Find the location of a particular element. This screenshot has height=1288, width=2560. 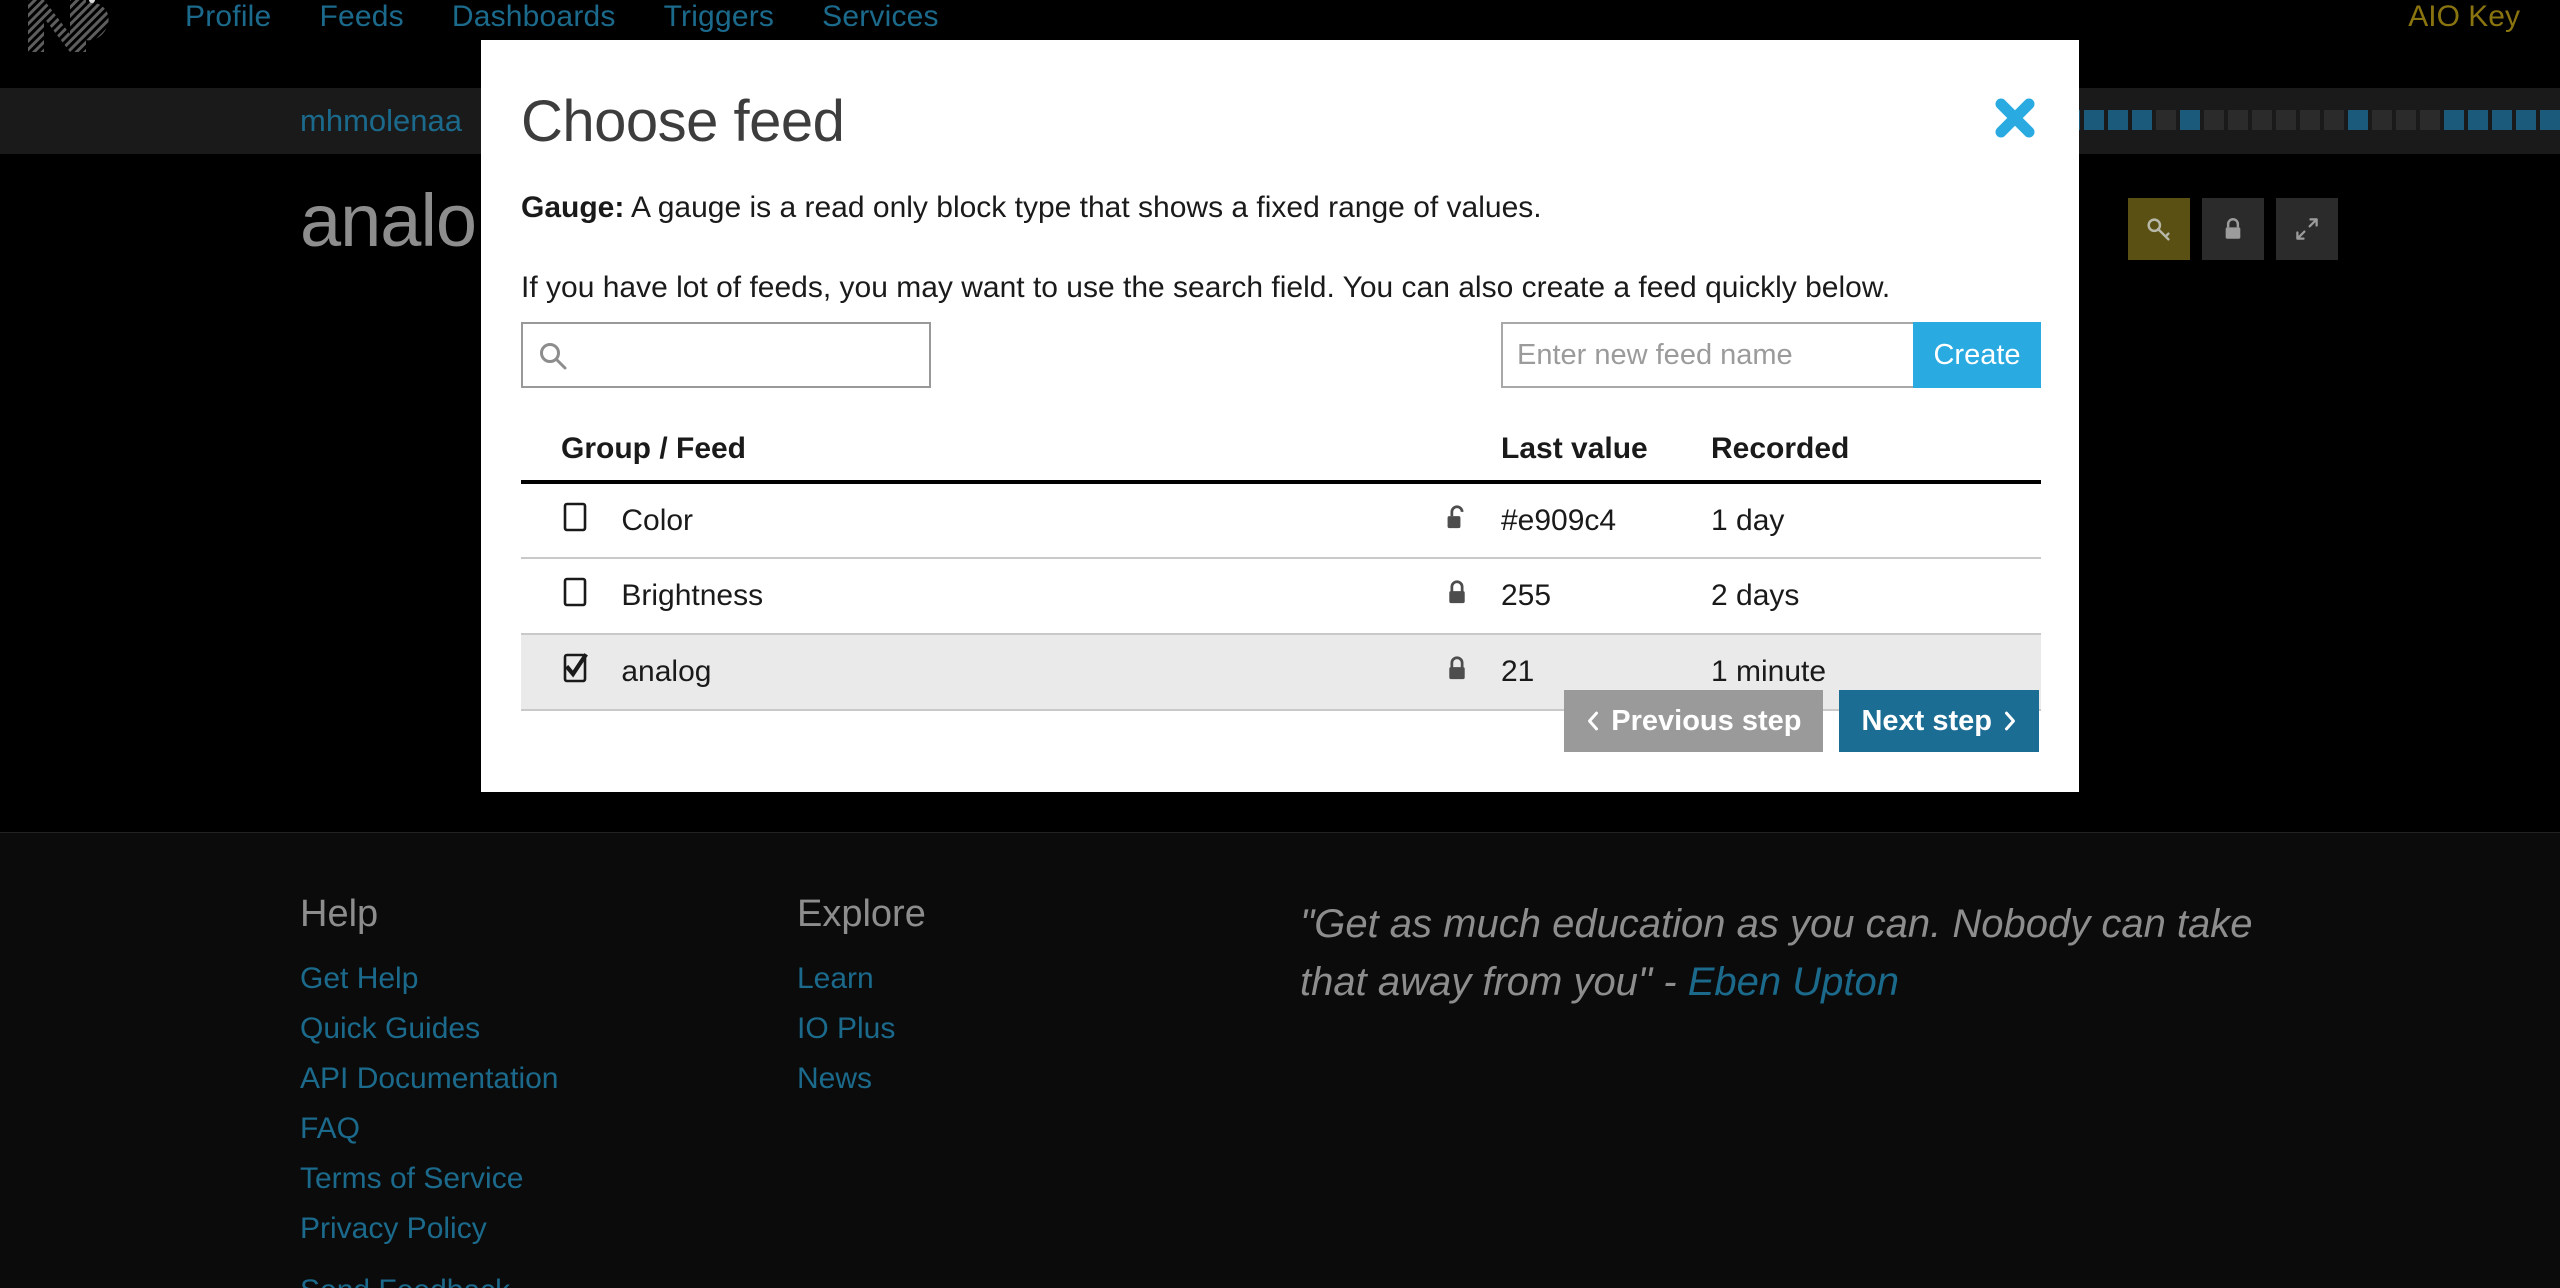

page-title: analo is located at coordinates (388, 220).